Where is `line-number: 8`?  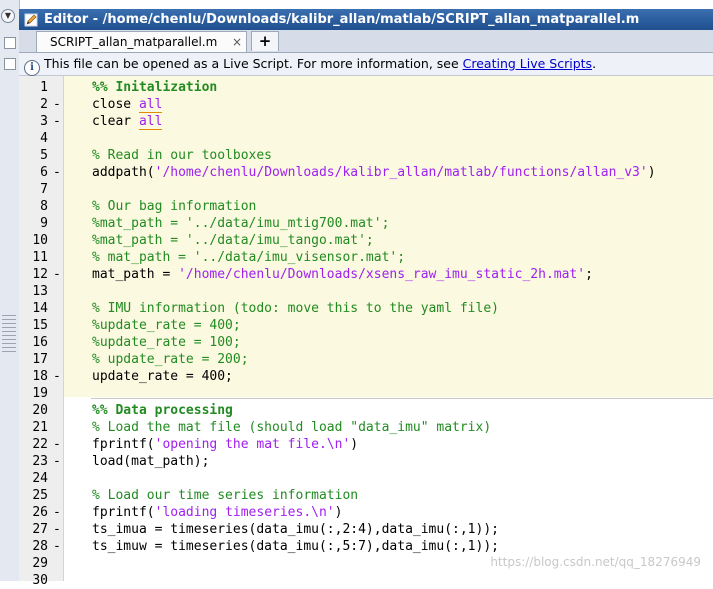
line-number: 8 is located at coordinates (44, 206).